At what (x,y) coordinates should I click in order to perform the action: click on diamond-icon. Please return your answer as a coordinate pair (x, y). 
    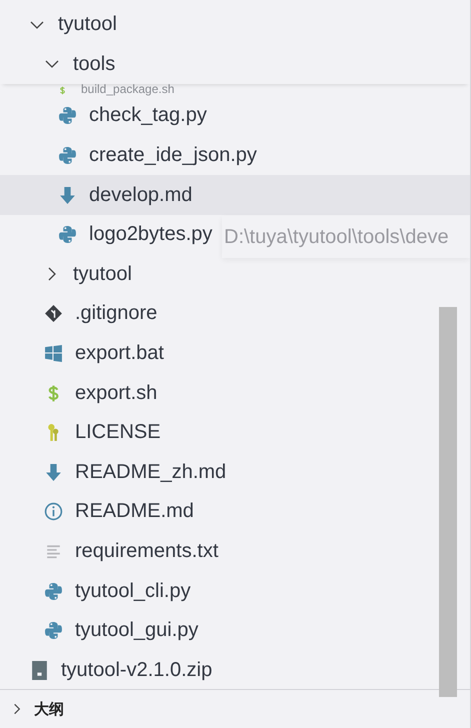
    Looking at the image, I should click on (53, 314).